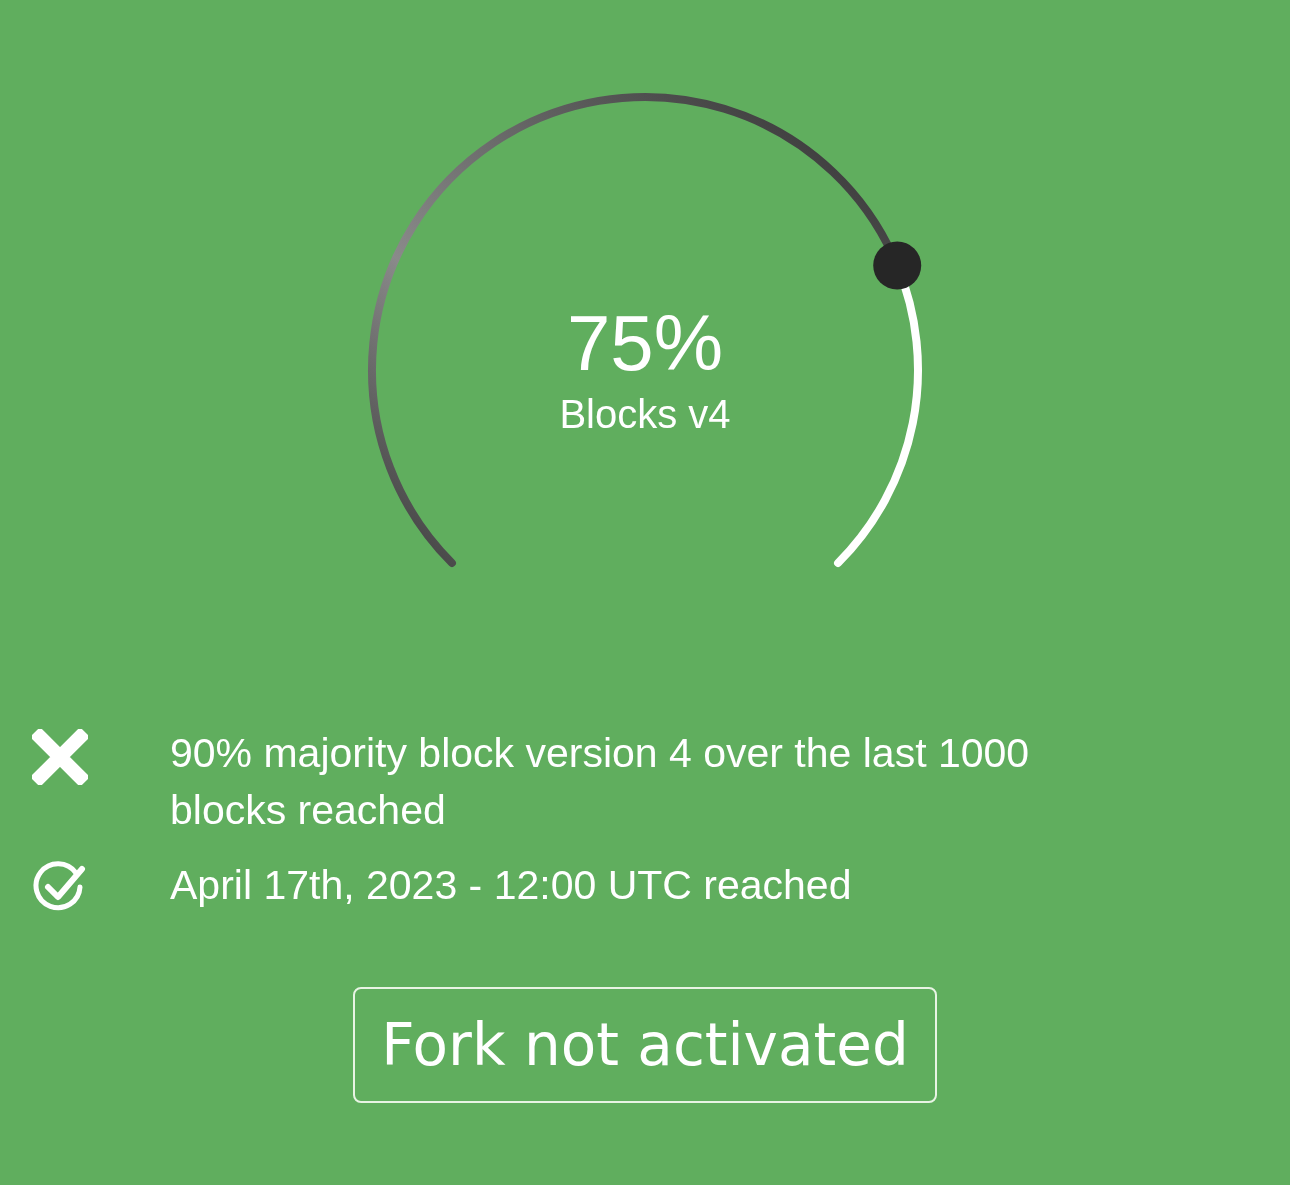 The width and height of the screenshot is (1290, 1185). I want to click on check-circle-icon, so click(60, 887).